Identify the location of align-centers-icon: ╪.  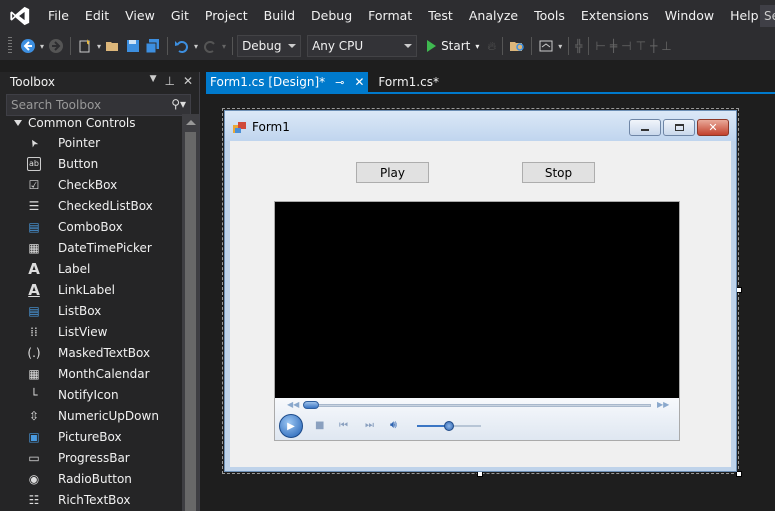
(613, 46).